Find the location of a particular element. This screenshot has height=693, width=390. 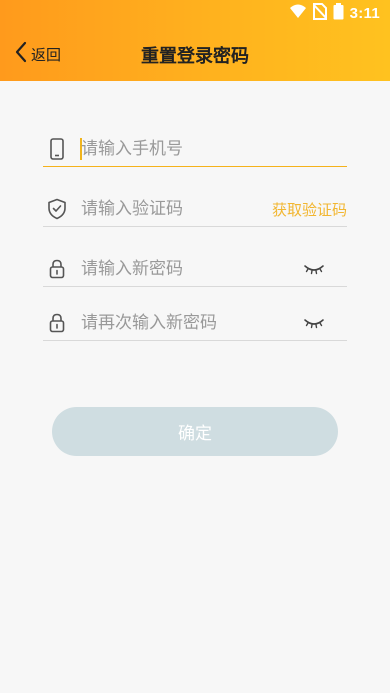

shield-check-icon is located at coordinates (57, 209).